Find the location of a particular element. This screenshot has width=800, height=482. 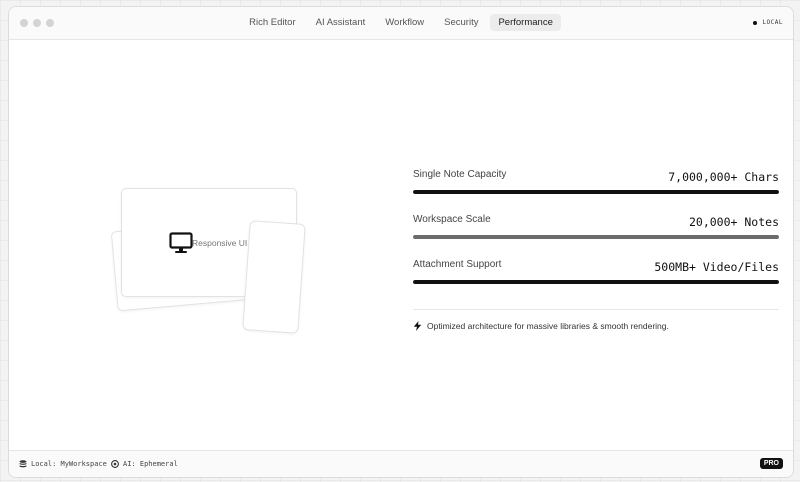

ai-mode-indicator: AI: Ephemeral is located at coordinates (144, 464).